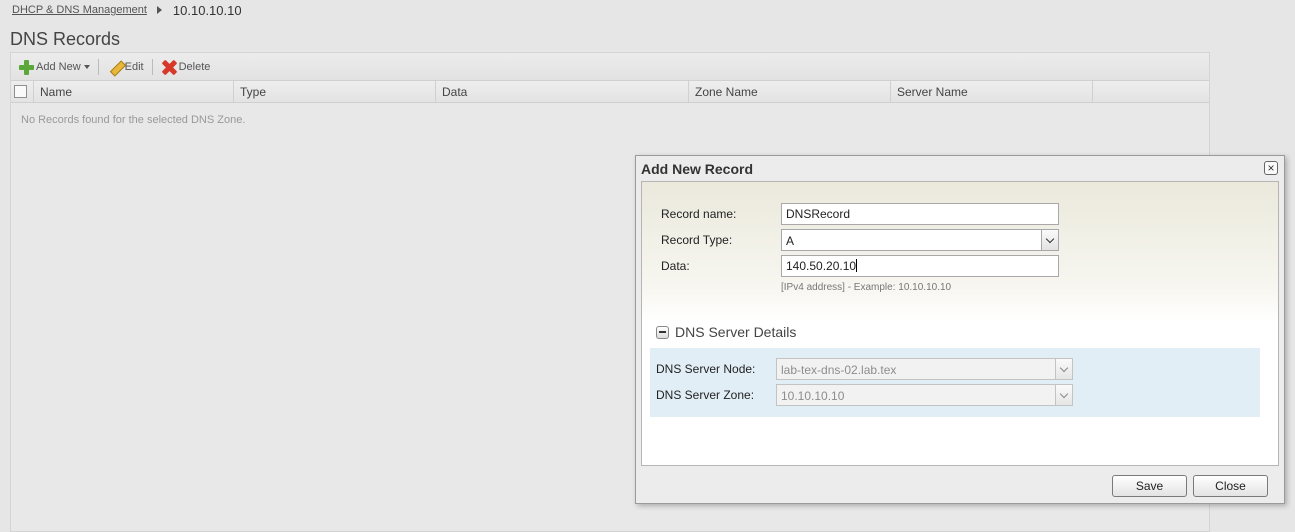  I want to click on column-header-name: Name, so click(134, 91).